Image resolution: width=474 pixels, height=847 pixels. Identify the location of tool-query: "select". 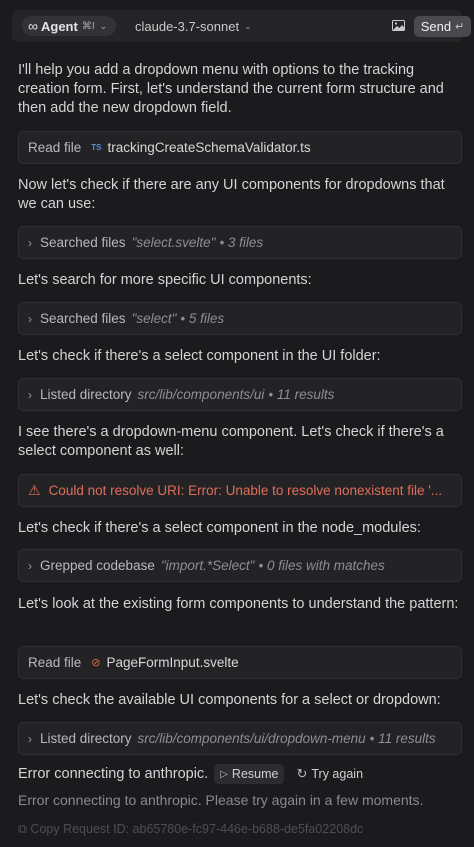
(154, 318).